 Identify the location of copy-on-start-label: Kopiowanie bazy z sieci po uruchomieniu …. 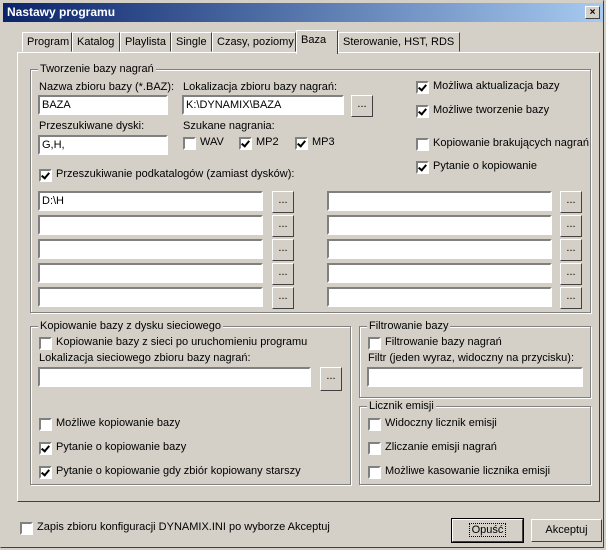
(182, 342).